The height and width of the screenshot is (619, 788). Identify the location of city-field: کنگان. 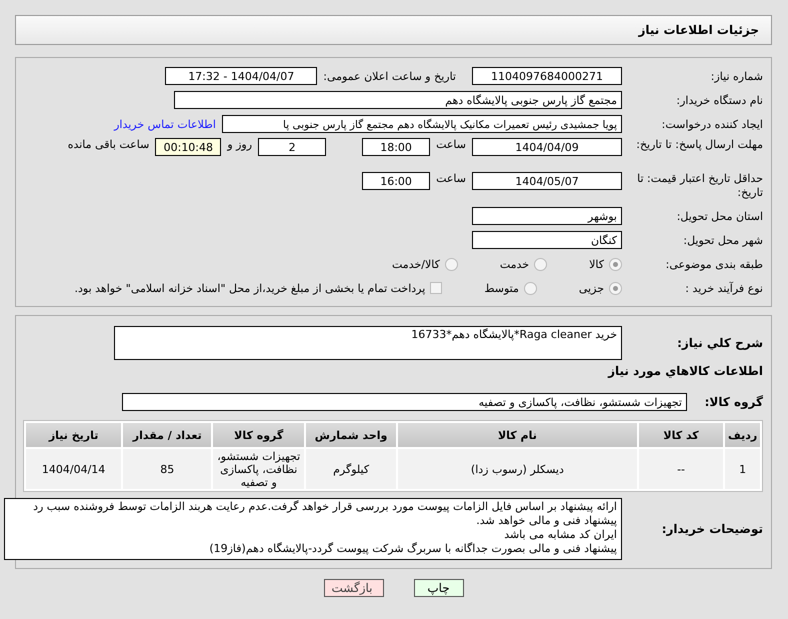
(547, 240).